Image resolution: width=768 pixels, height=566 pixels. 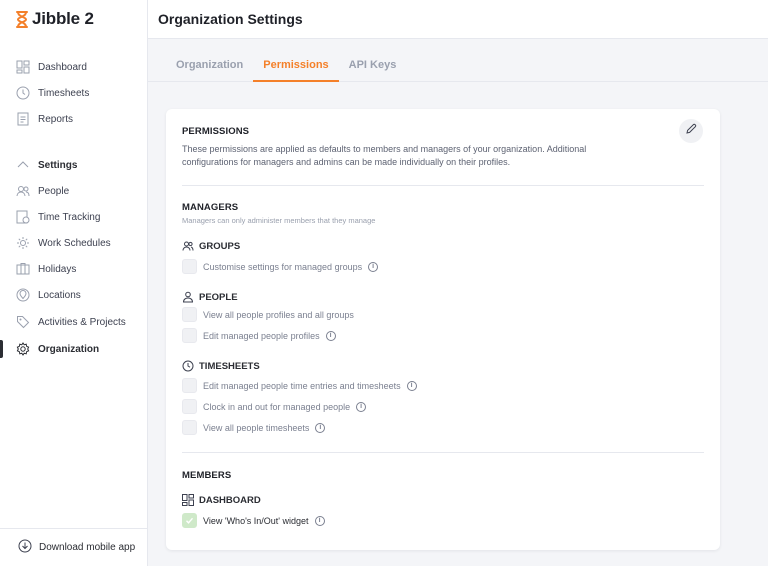 I want to click on time-tracking-icon, so click(x=23, y=217).